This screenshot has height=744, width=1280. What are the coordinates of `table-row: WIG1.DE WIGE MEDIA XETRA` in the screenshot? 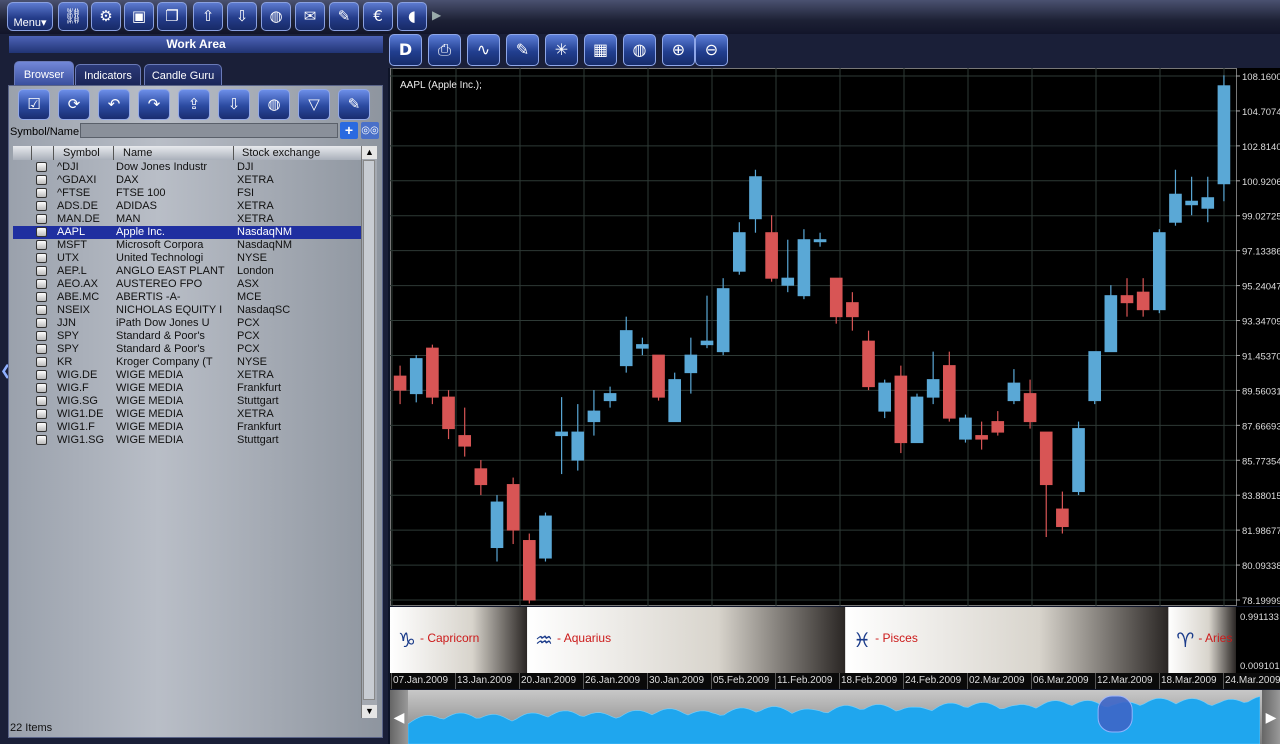 It's located at (187, 414).